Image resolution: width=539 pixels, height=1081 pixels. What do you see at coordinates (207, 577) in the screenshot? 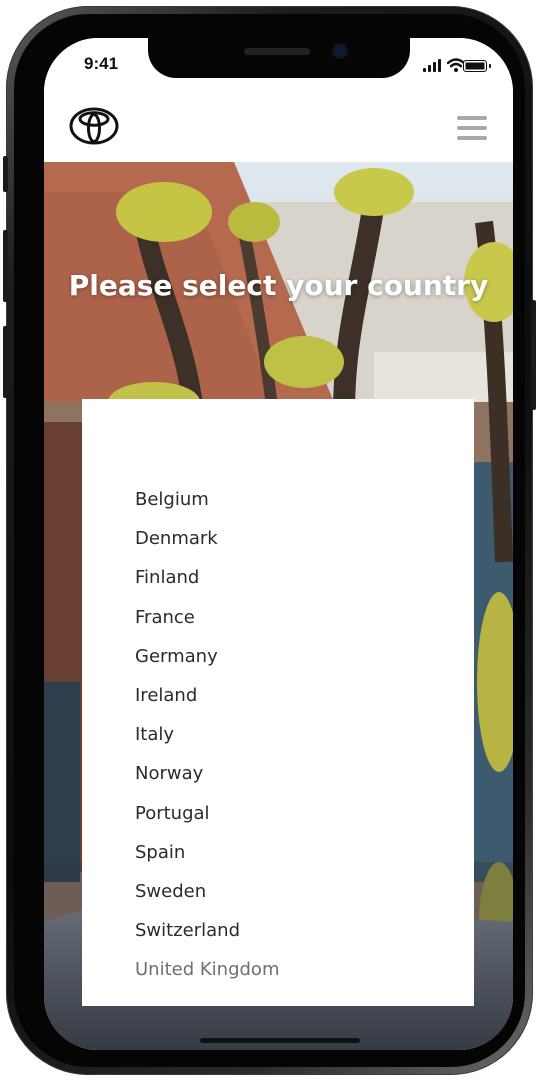
I see `country-finland: Finland` at bounding box center [207, 577].